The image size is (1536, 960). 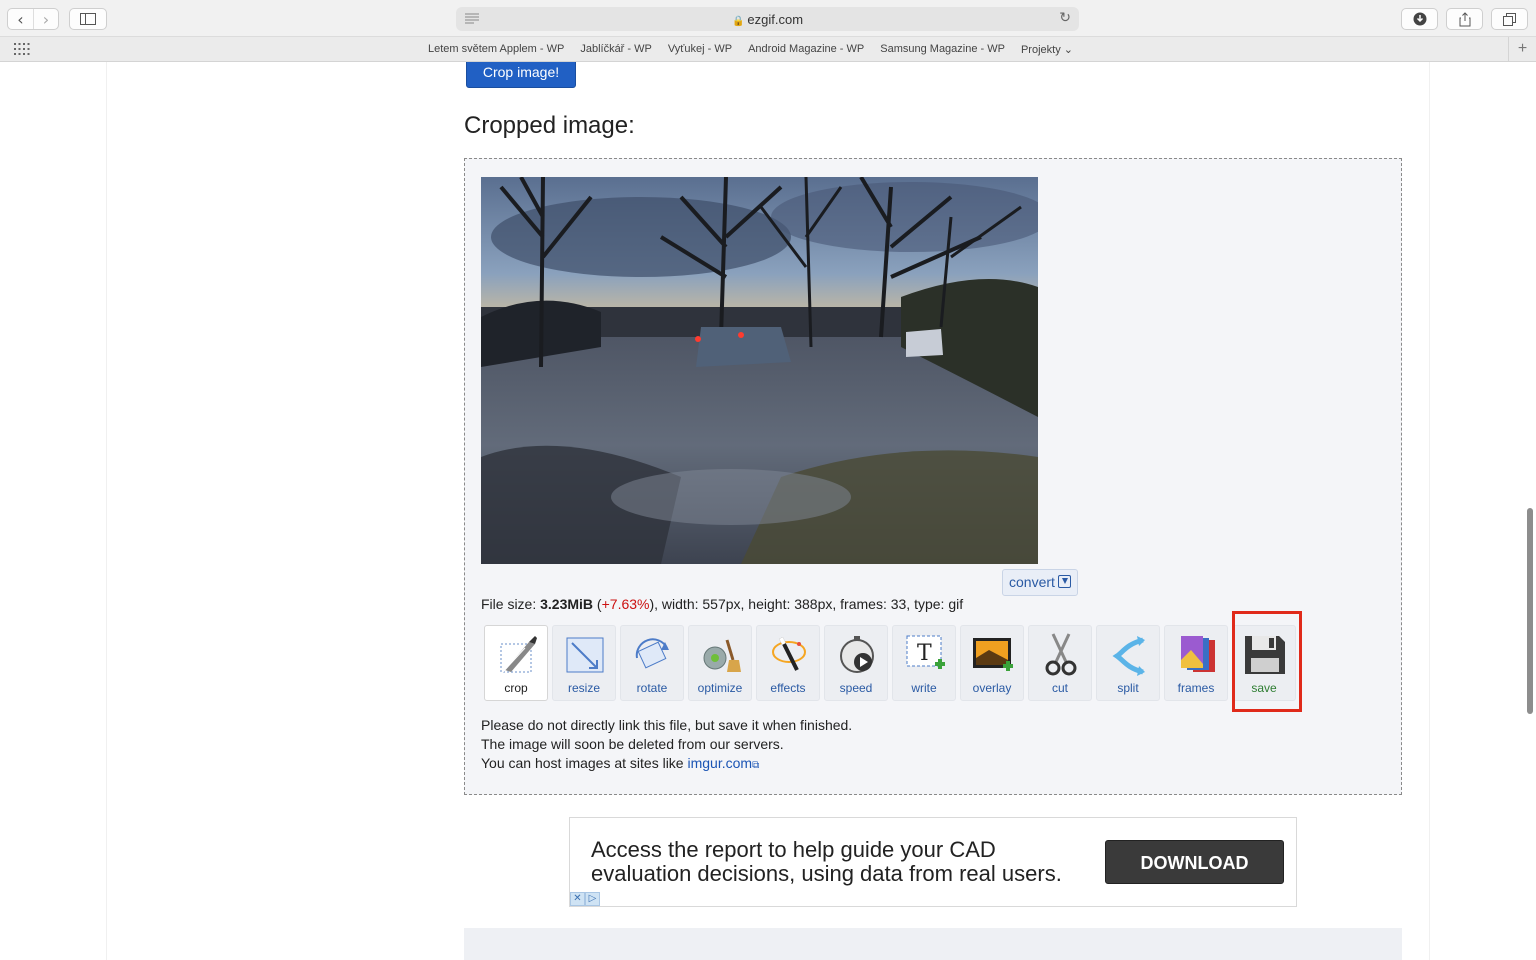 I want to click on tool-label: rotate, so click(x=652, y=688).